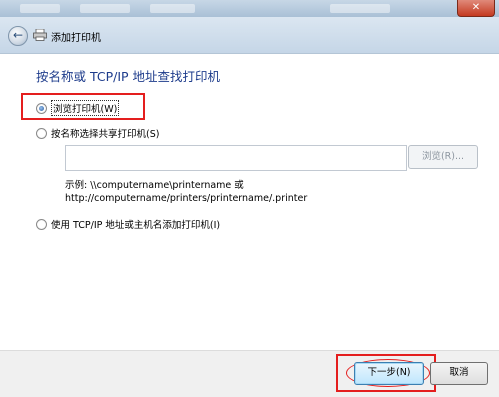  I want to click on option-add-by-tcpip: 使用 TCP/IP 地址或主机名添加打印机(I), so click(128, 224).